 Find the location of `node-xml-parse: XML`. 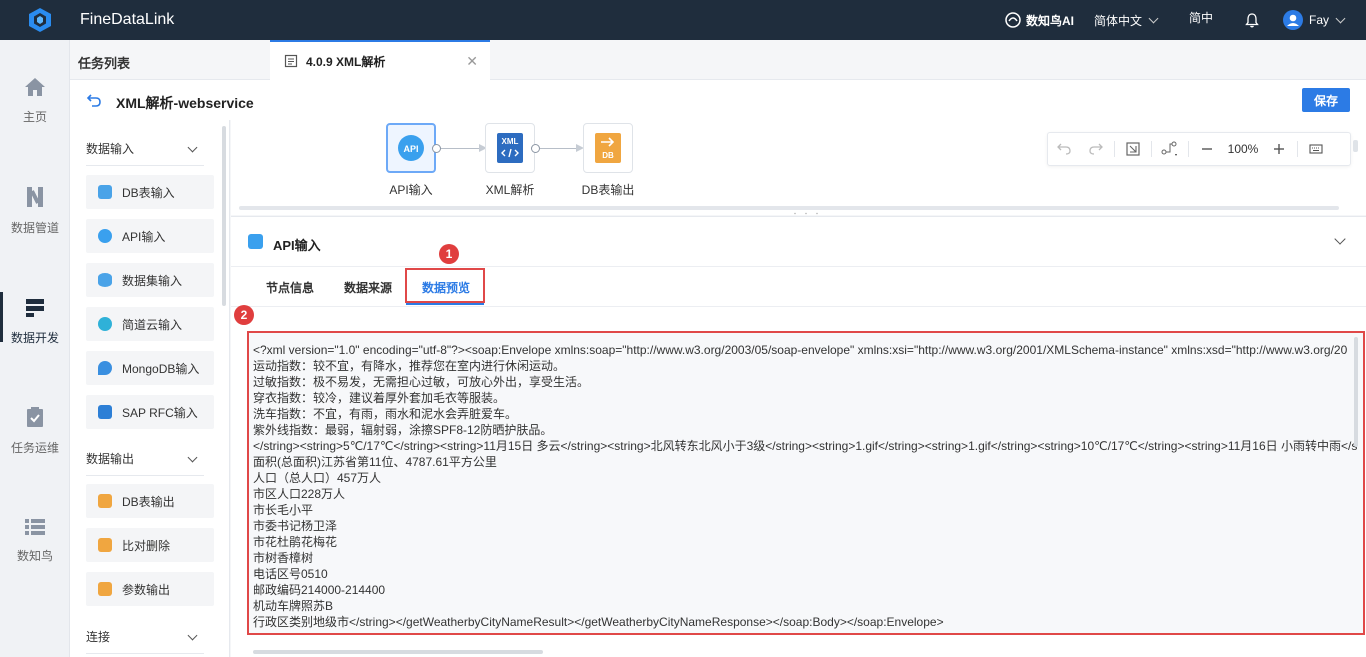

node-xml-parse: XML is located at coordinates (510, 148).